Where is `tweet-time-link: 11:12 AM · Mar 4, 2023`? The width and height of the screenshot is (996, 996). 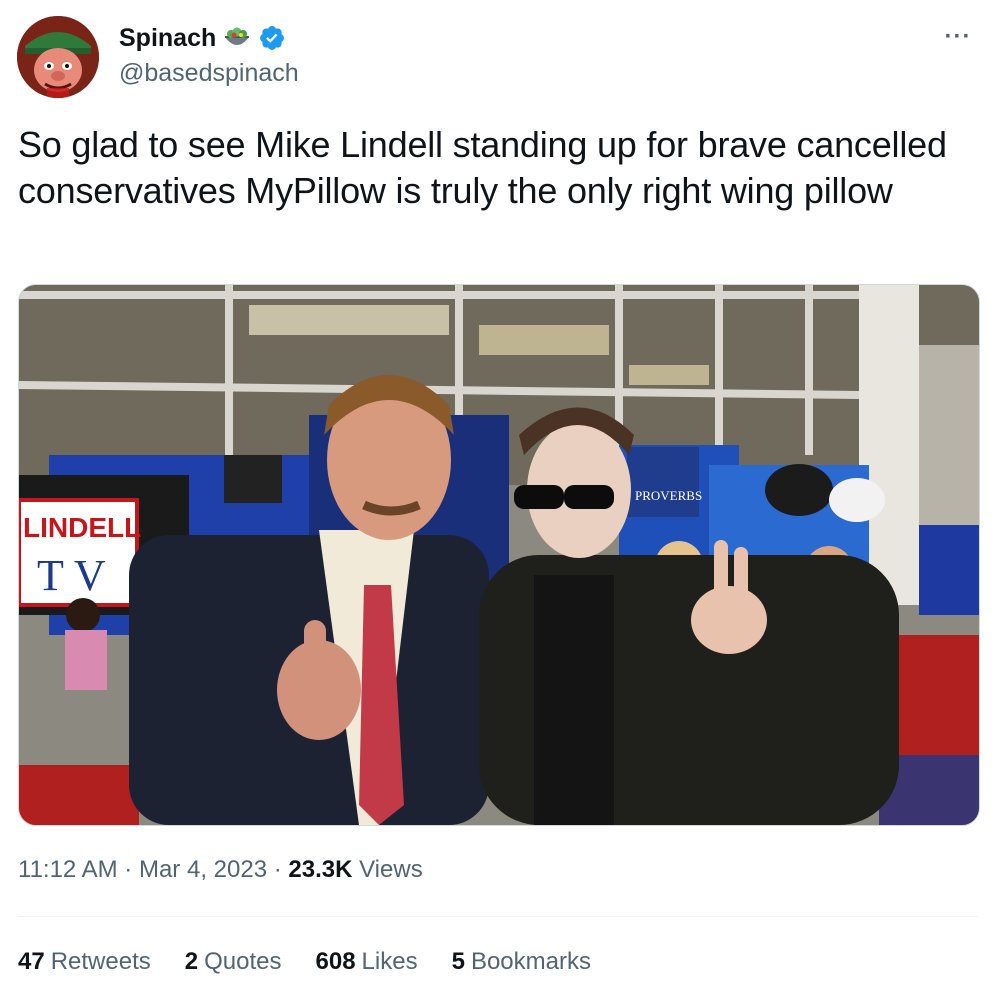 tweet-time-link: 11:12 AM · Mar 4, 2023 is located at coordinates (142, 869).